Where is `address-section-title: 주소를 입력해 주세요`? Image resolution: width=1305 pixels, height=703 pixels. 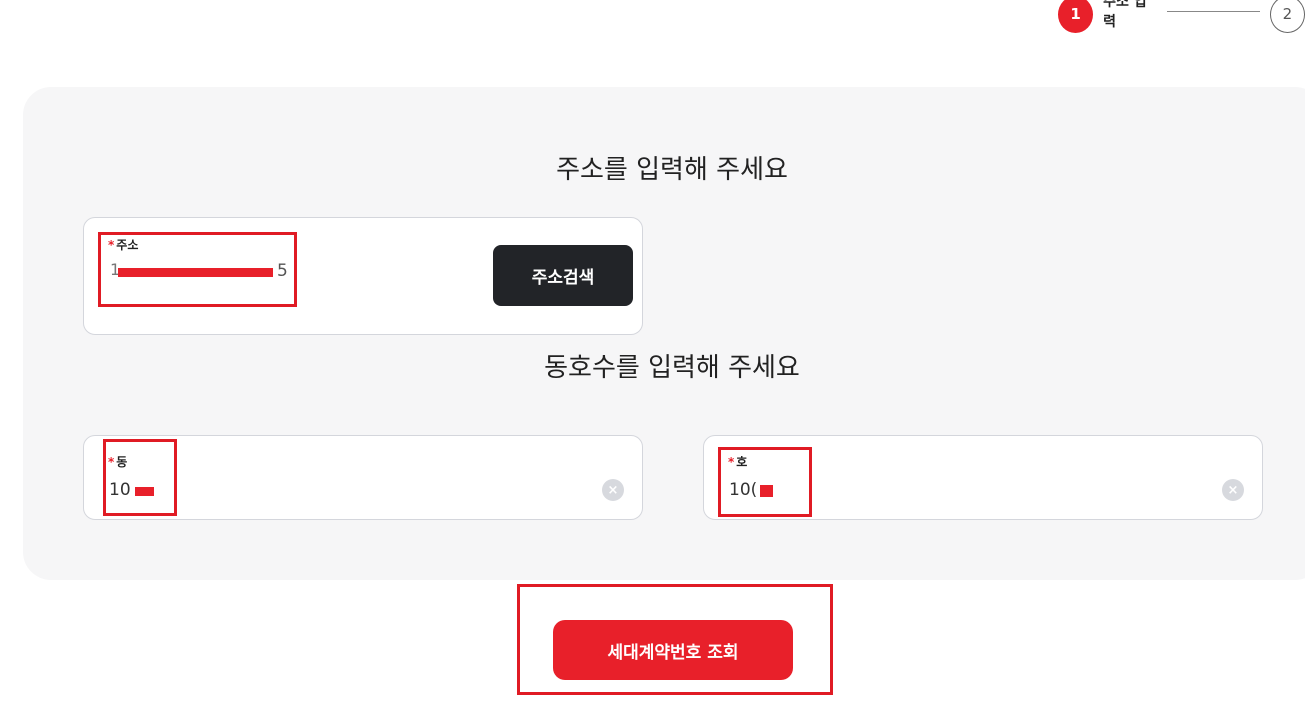 address-section-title: 주소를 입력해 주세요 is located at coordinates (672, 170).